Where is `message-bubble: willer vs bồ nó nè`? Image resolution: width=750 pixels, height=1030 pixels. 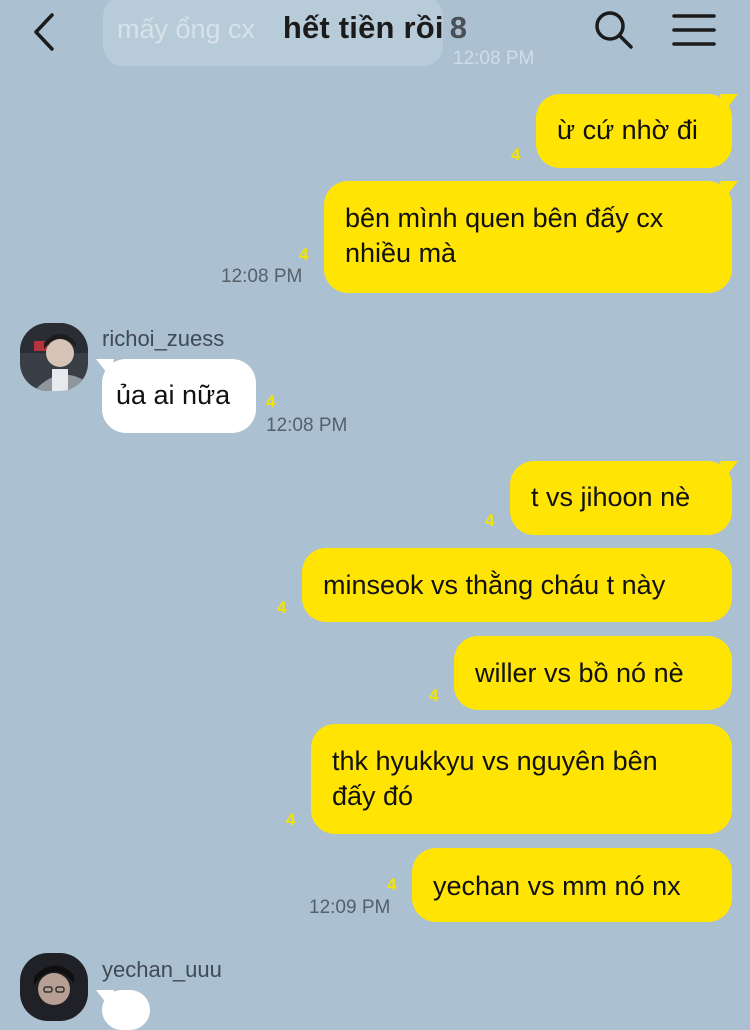 message-bubble: willer vs bồ nó nè is located at coordinates (593, 673).